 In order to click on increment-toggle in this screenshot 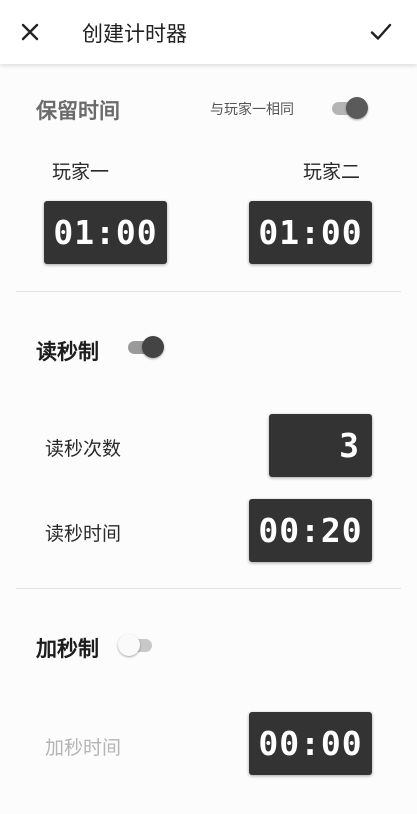, I will do `click(138, 645)`.